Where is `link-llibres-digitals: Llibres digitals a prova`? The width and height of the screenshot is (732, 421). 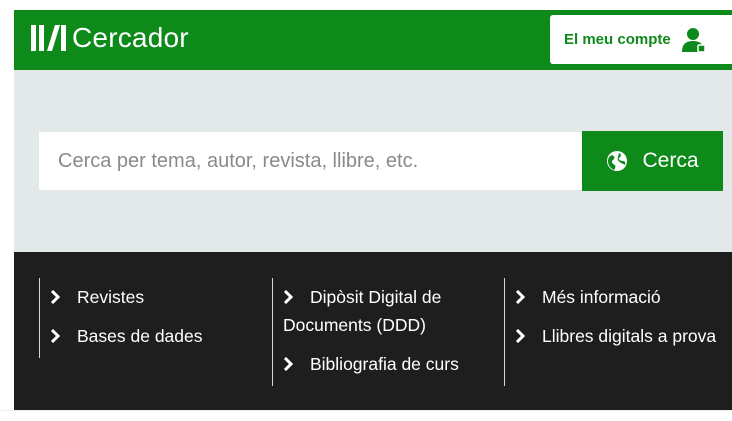 link-llibres-digitals: Llibres digitals a prova is located at coordinates (617, 336).